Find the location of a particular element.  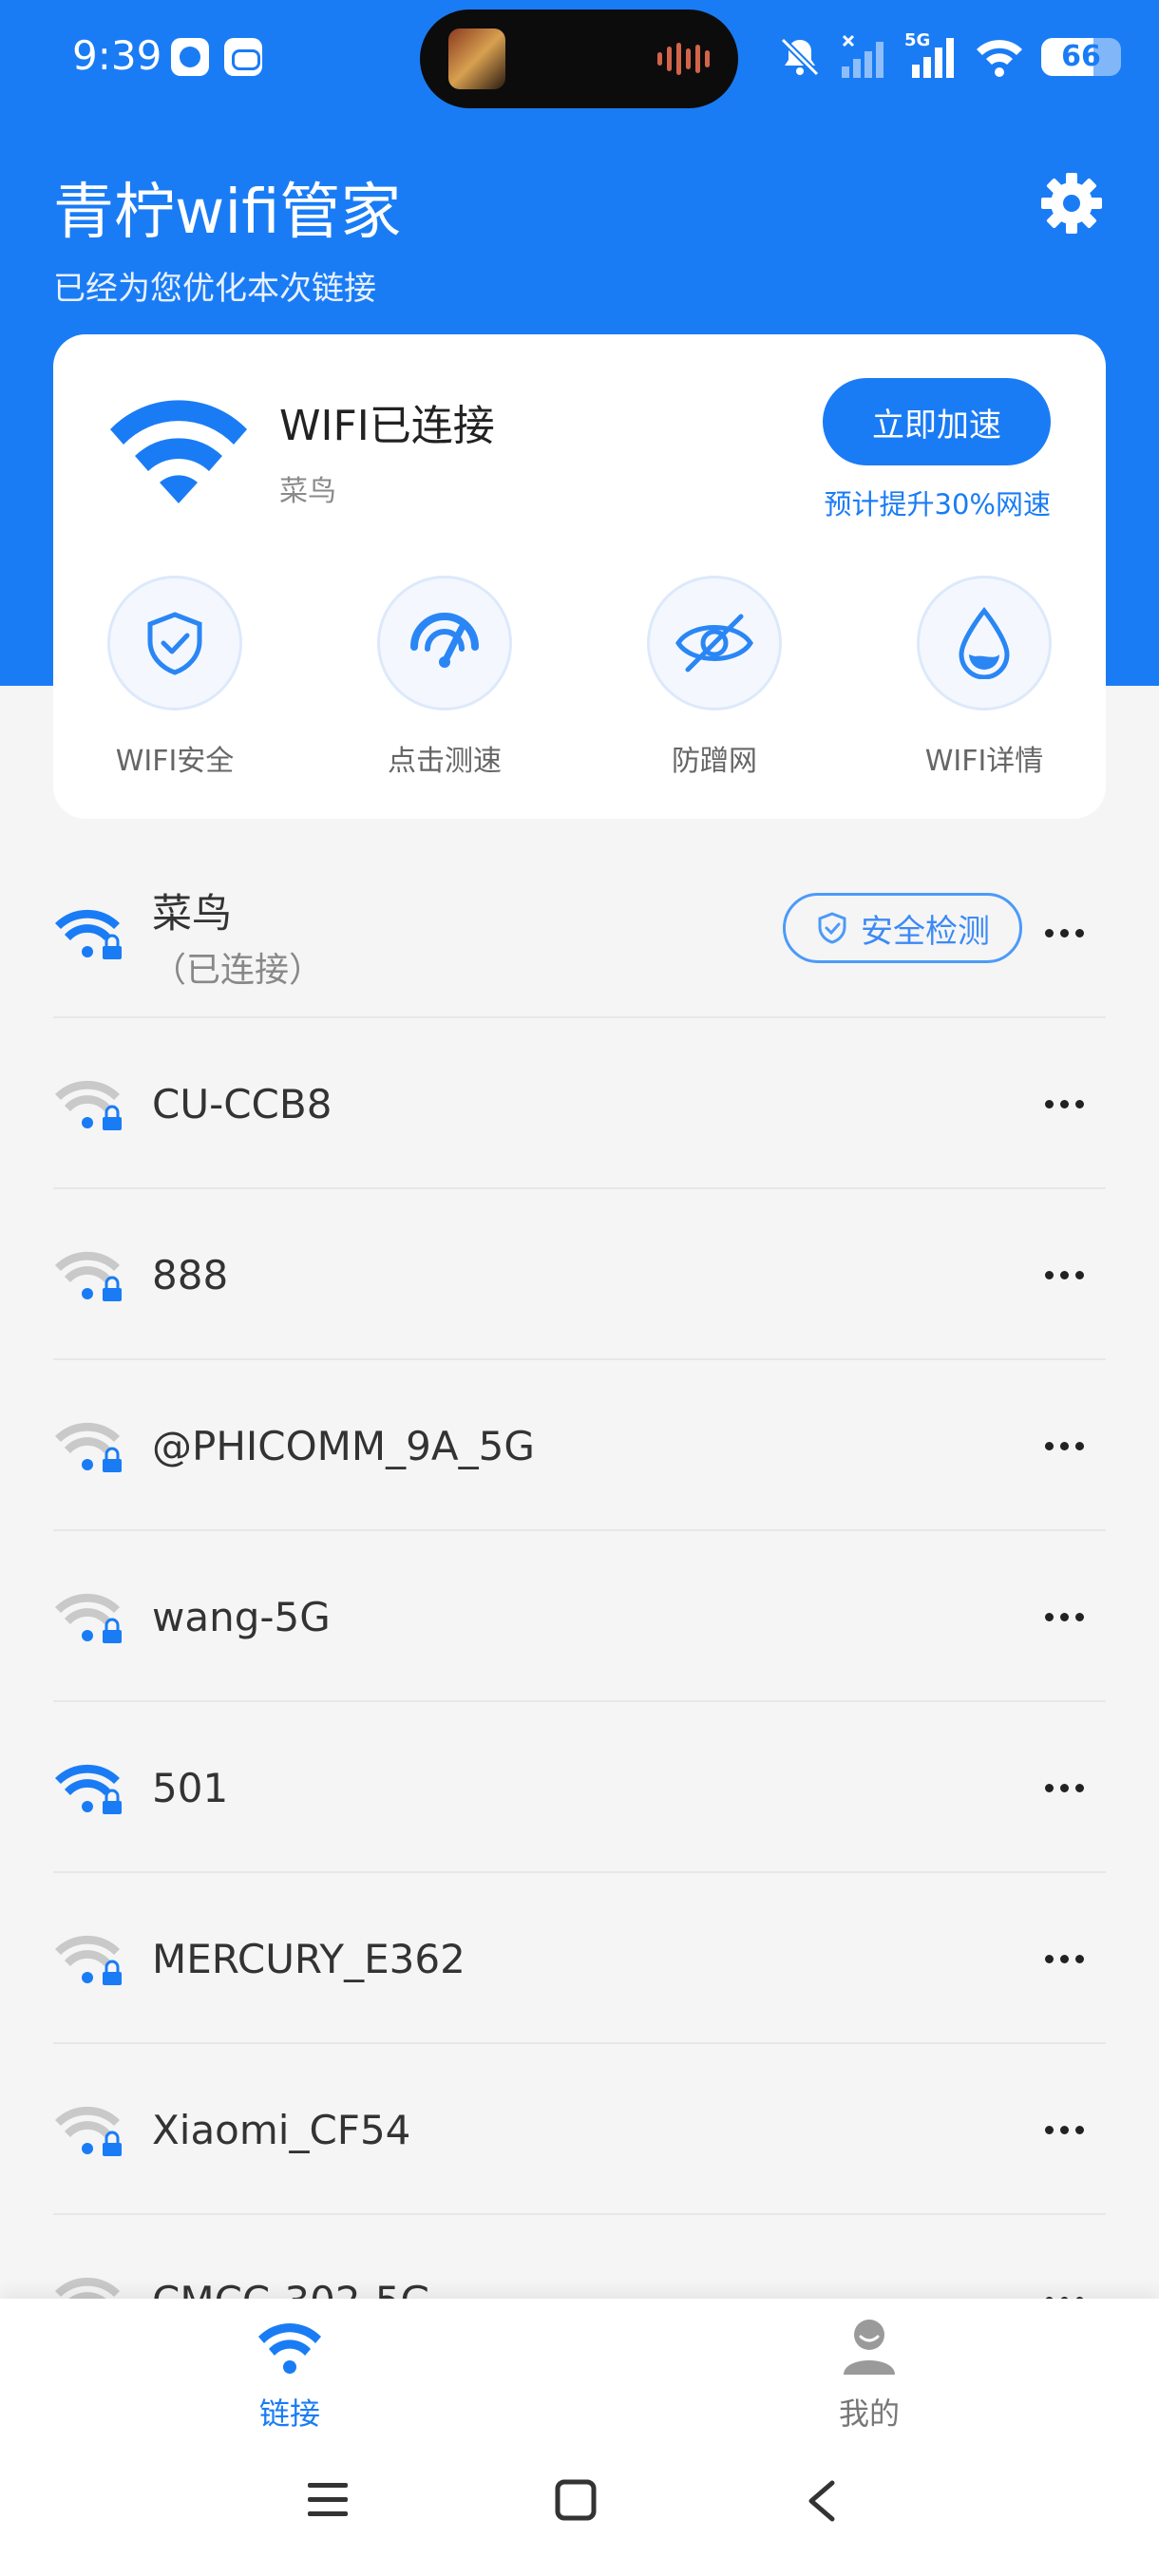

dynamic-island is located at coordinates (579, 58).